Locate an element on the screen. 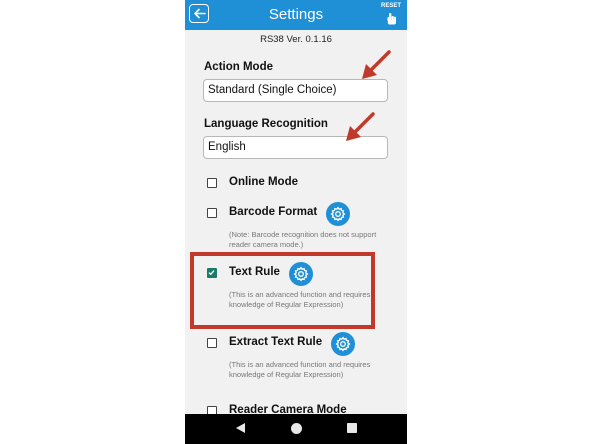 The height and width of the screenshot is (444, 592). extract-text-rule-checkbox is located at coordinates (212, 343).